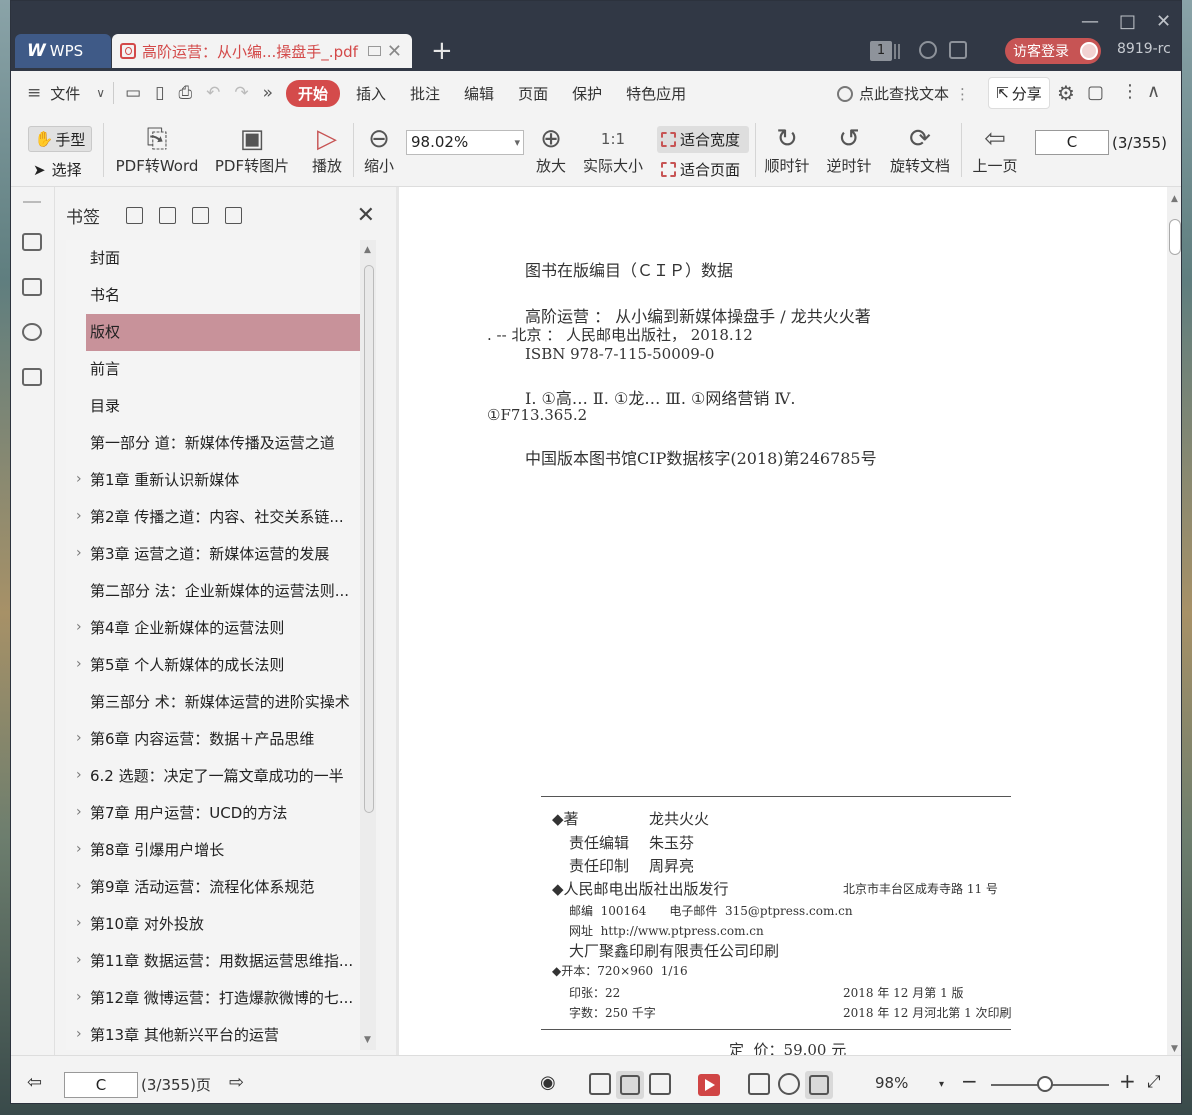  What do you see at coordinates (216, 406) in the screenshot?
I see `bookmark-item: 目录` at bounding box center [216, 406].